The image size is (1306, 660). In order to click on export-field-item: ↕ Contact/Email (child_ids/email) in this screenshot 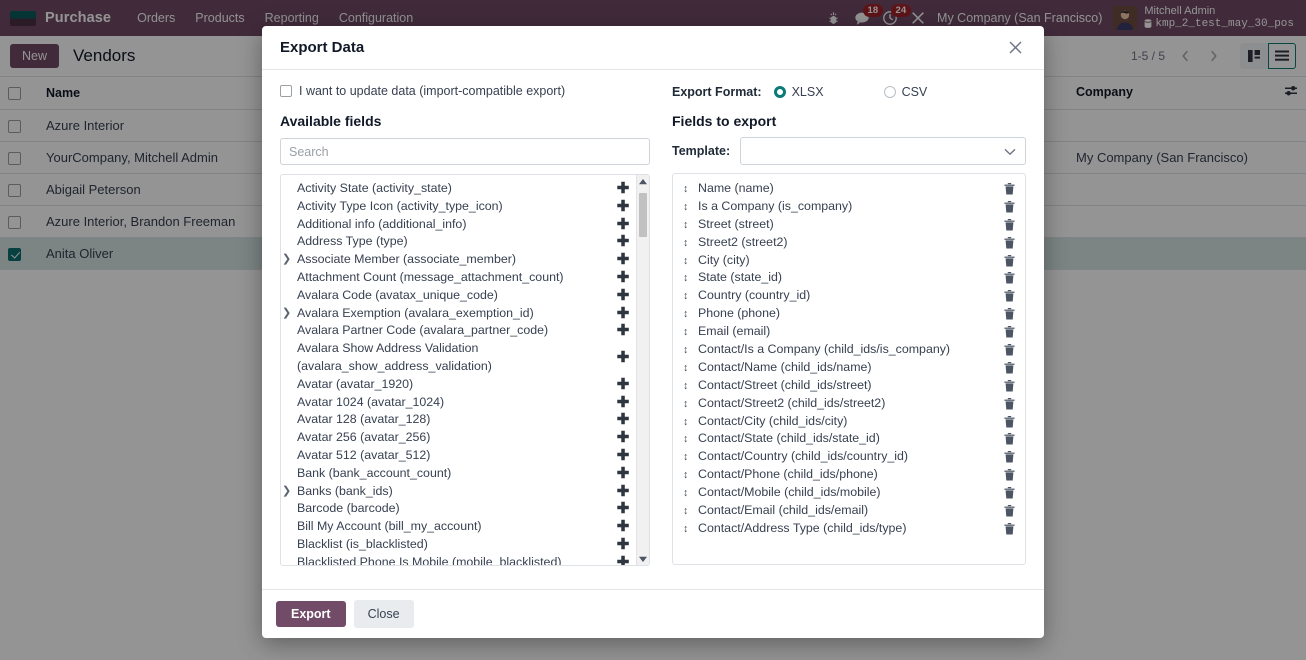, I will do `click(849, 511)`.